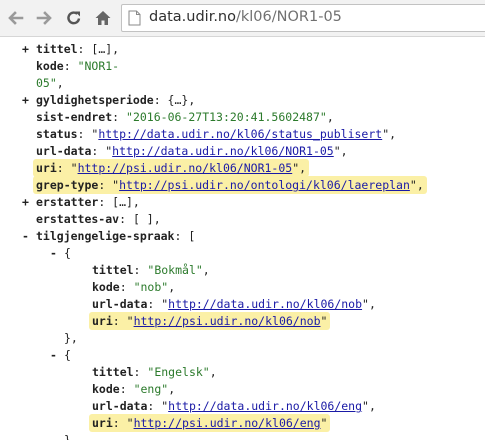  I want to click on json-punct: : [, so click(185, 236).